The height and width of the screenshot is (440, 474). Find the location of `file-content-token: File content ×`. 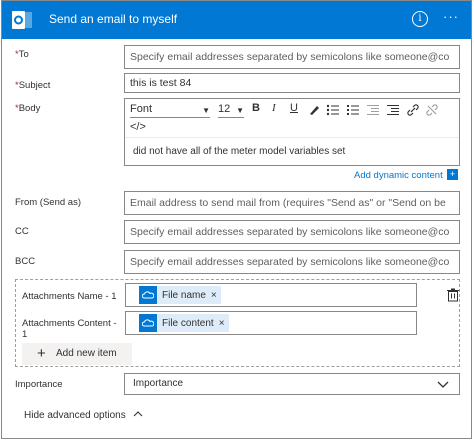

file-content-token: File content × is located at coordinates (184, 323).